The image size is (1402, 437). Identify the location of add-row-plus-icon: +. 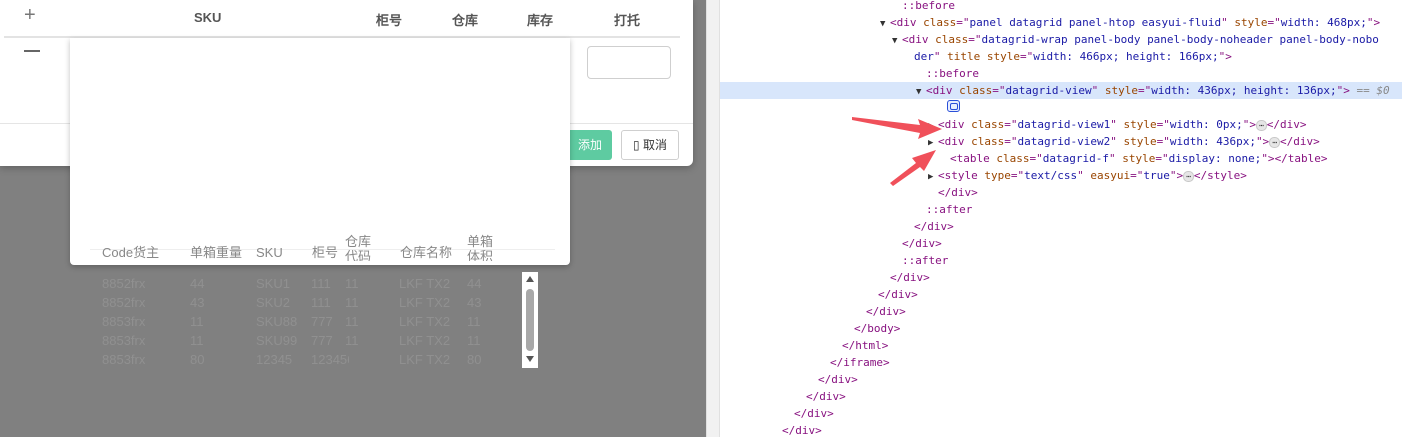
(30, 15).